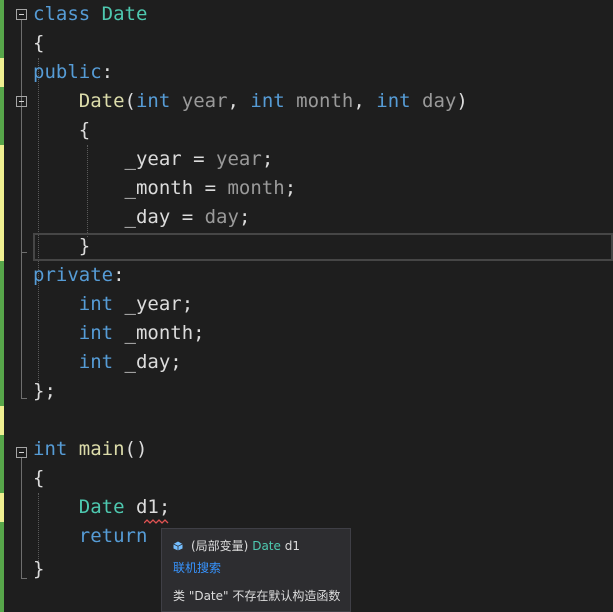 This screenshot has height=612, width=613. I want to click on code-line-16: int main(), so click(90, 449).